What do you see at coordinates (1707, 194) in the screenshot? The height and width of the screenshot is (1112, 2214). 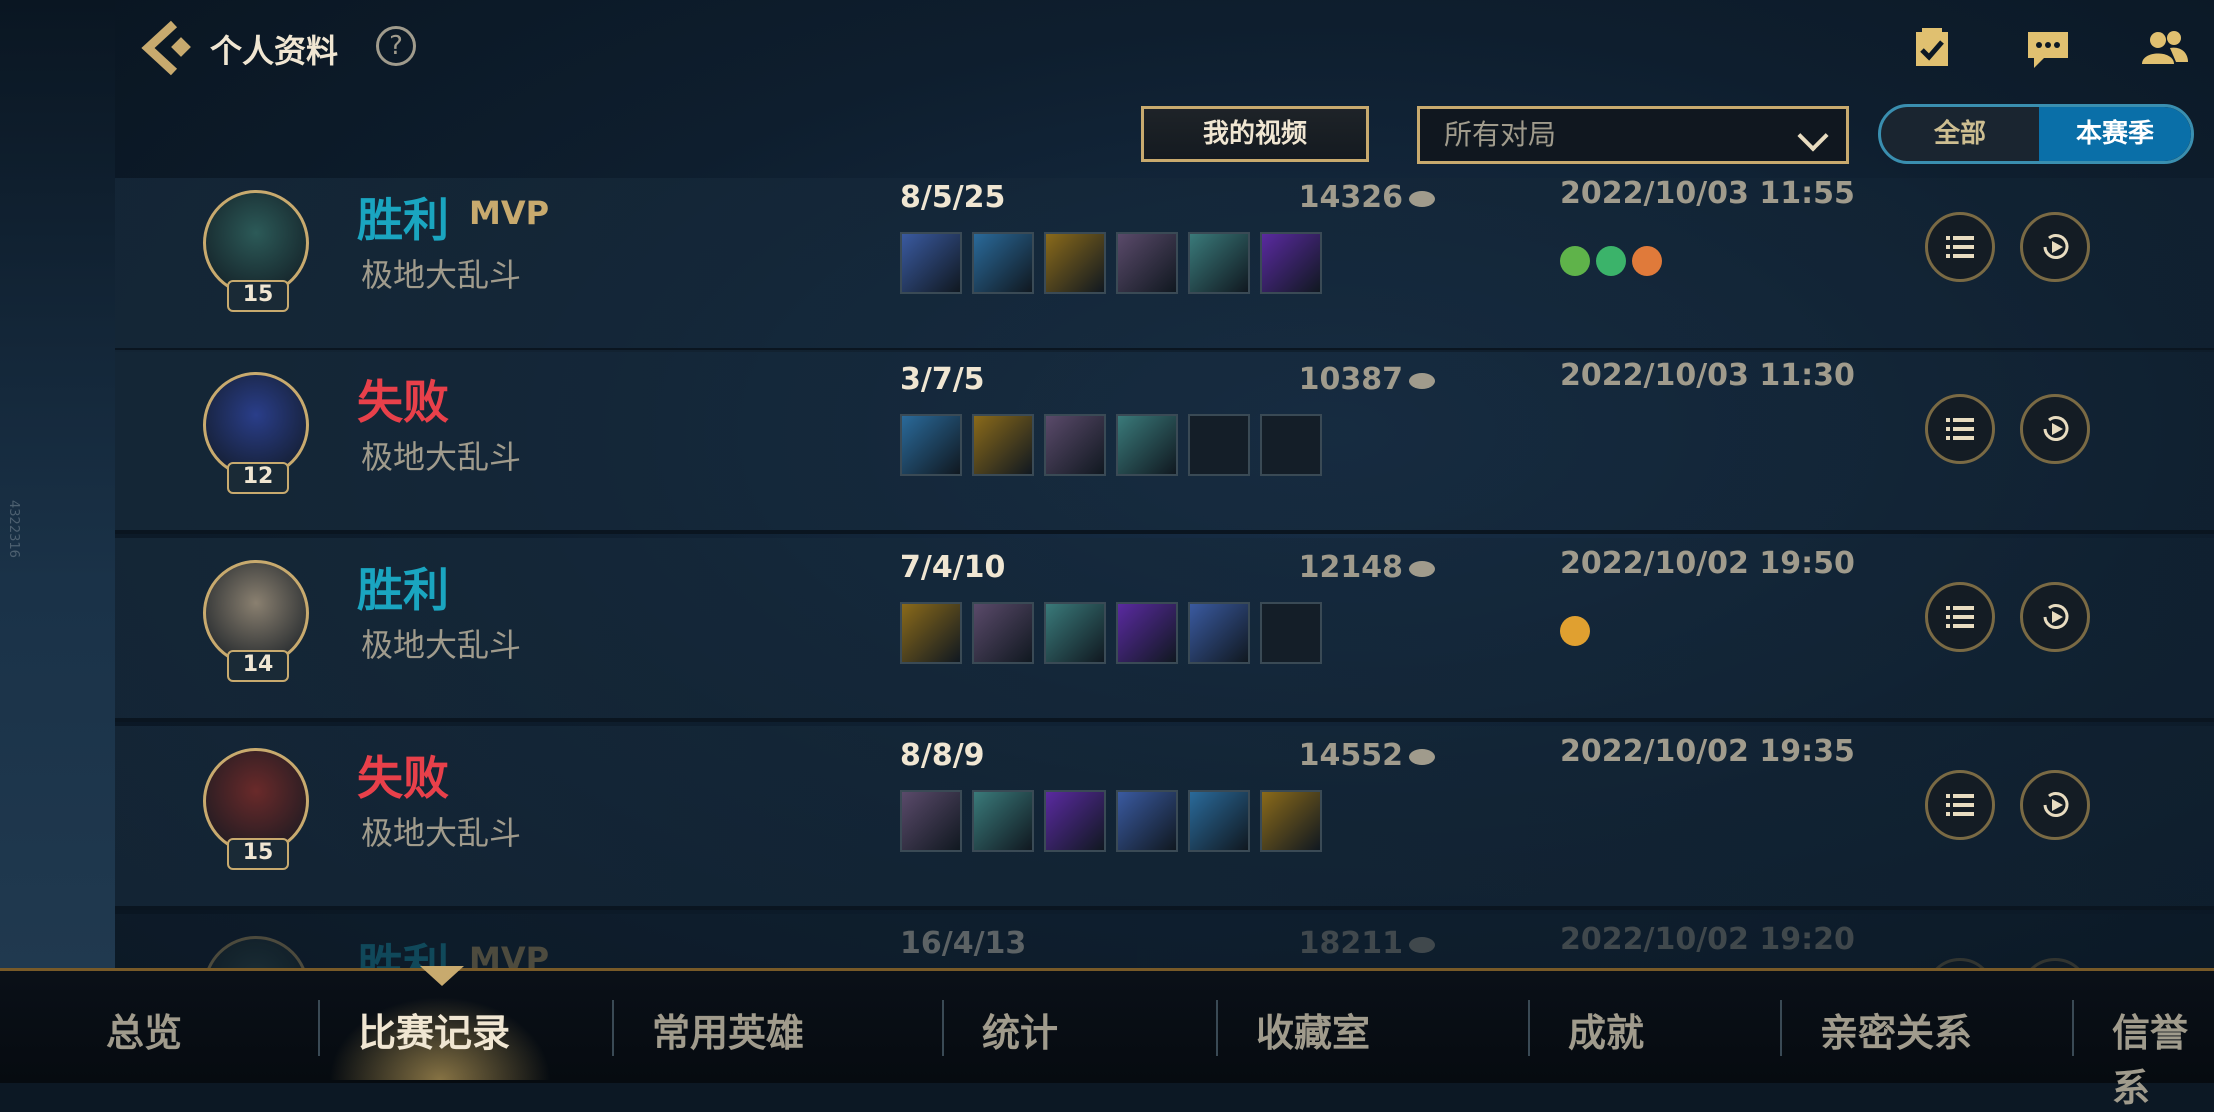 I see `match-date: 2022/10/03 11:55` at bounding box center [1707, 194].